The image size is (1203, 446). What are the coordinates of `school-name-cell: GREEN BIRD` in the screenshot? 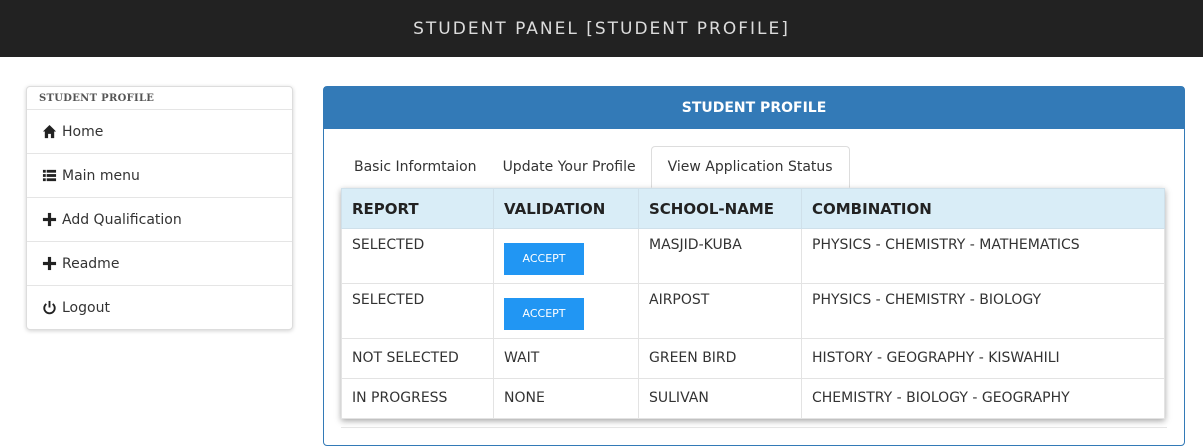 It's located at (720, 358).